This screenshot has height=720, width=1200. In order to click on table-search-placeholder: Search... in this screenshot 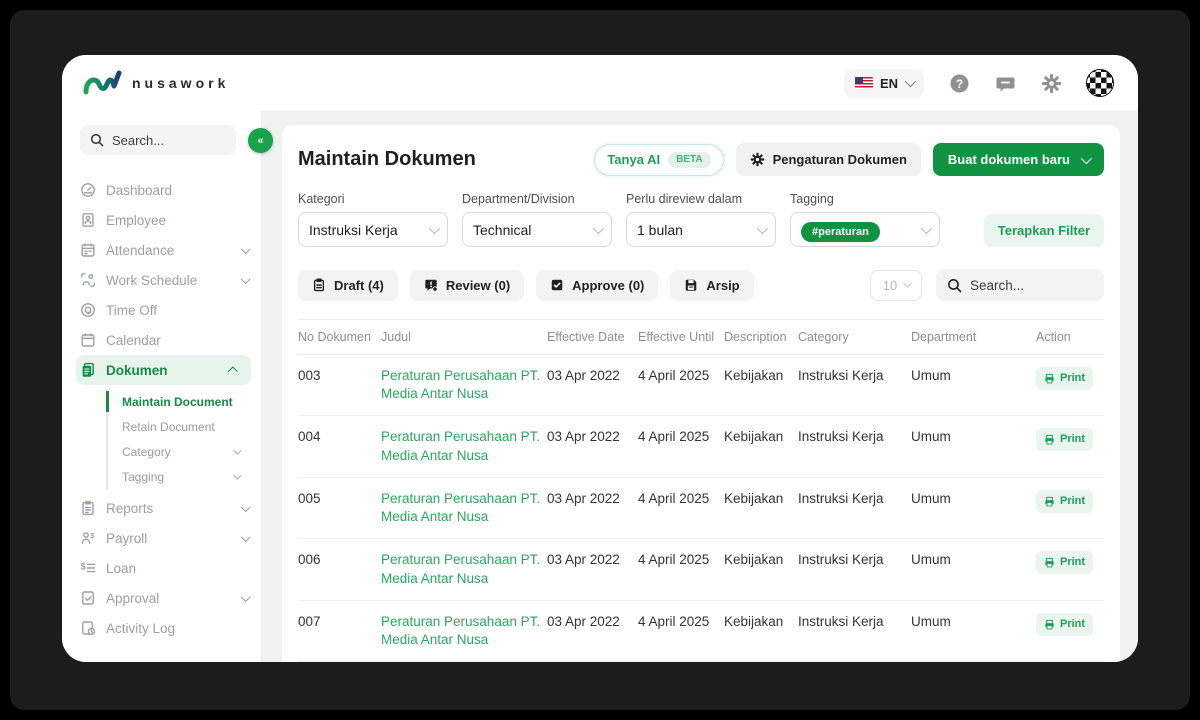, I will do `click(997, 285)`.